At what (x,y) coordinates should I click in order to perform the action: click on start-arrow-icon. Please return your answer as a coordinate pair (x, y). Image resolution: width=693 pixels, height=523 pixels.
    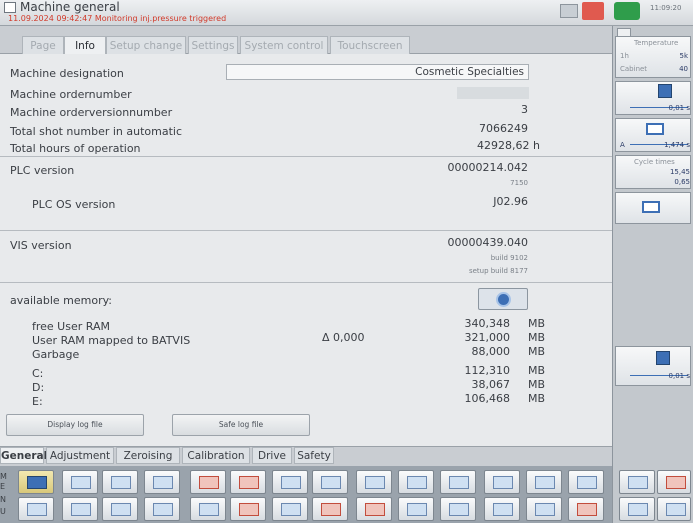
    Looking at the image, I should click on (627, 11).